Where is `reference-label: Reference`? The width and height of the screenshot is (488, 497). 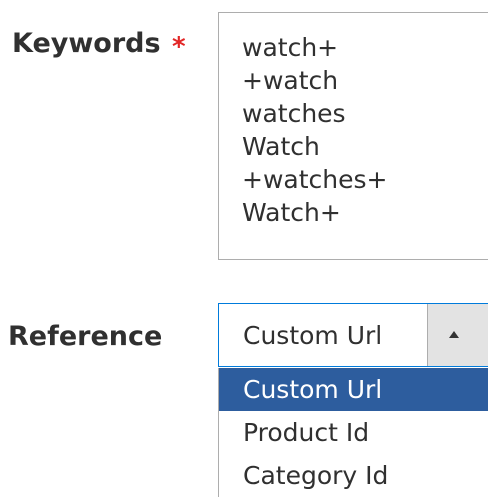 reference-label: Reference is located at coordinates (85, 336).